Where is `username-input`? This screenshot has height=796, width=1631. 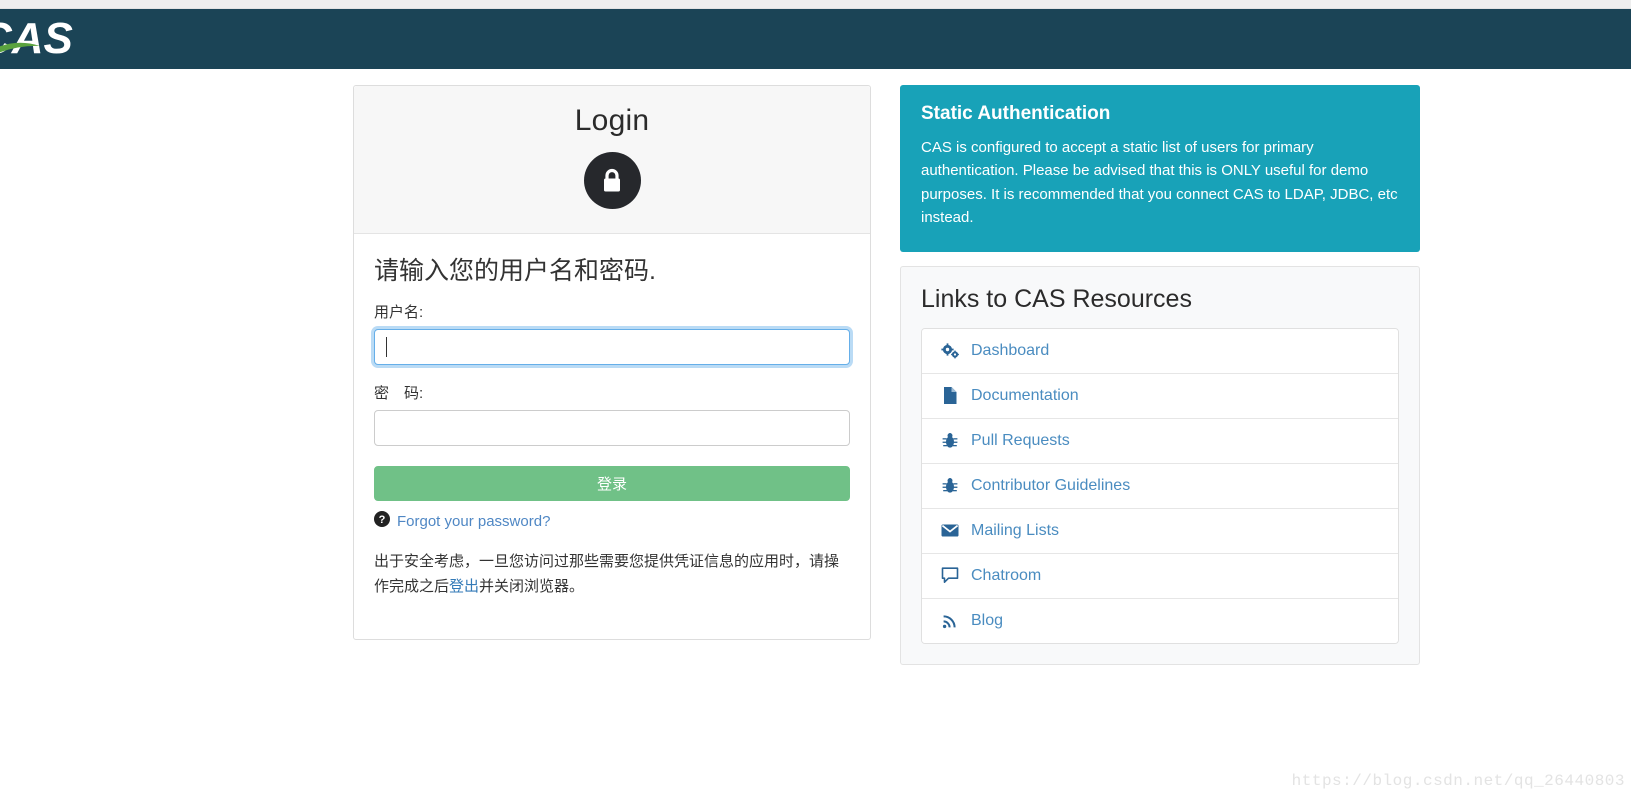
username-input is located at coordinates (612, 347).